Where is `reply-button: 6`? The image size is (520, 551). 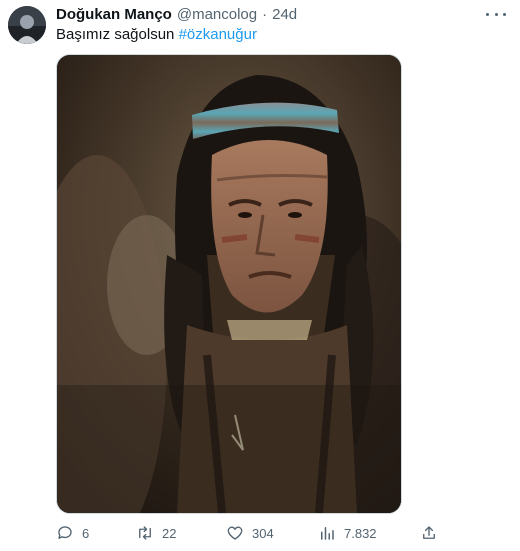
reply-button: 6 is located at coordinates (72, 533).